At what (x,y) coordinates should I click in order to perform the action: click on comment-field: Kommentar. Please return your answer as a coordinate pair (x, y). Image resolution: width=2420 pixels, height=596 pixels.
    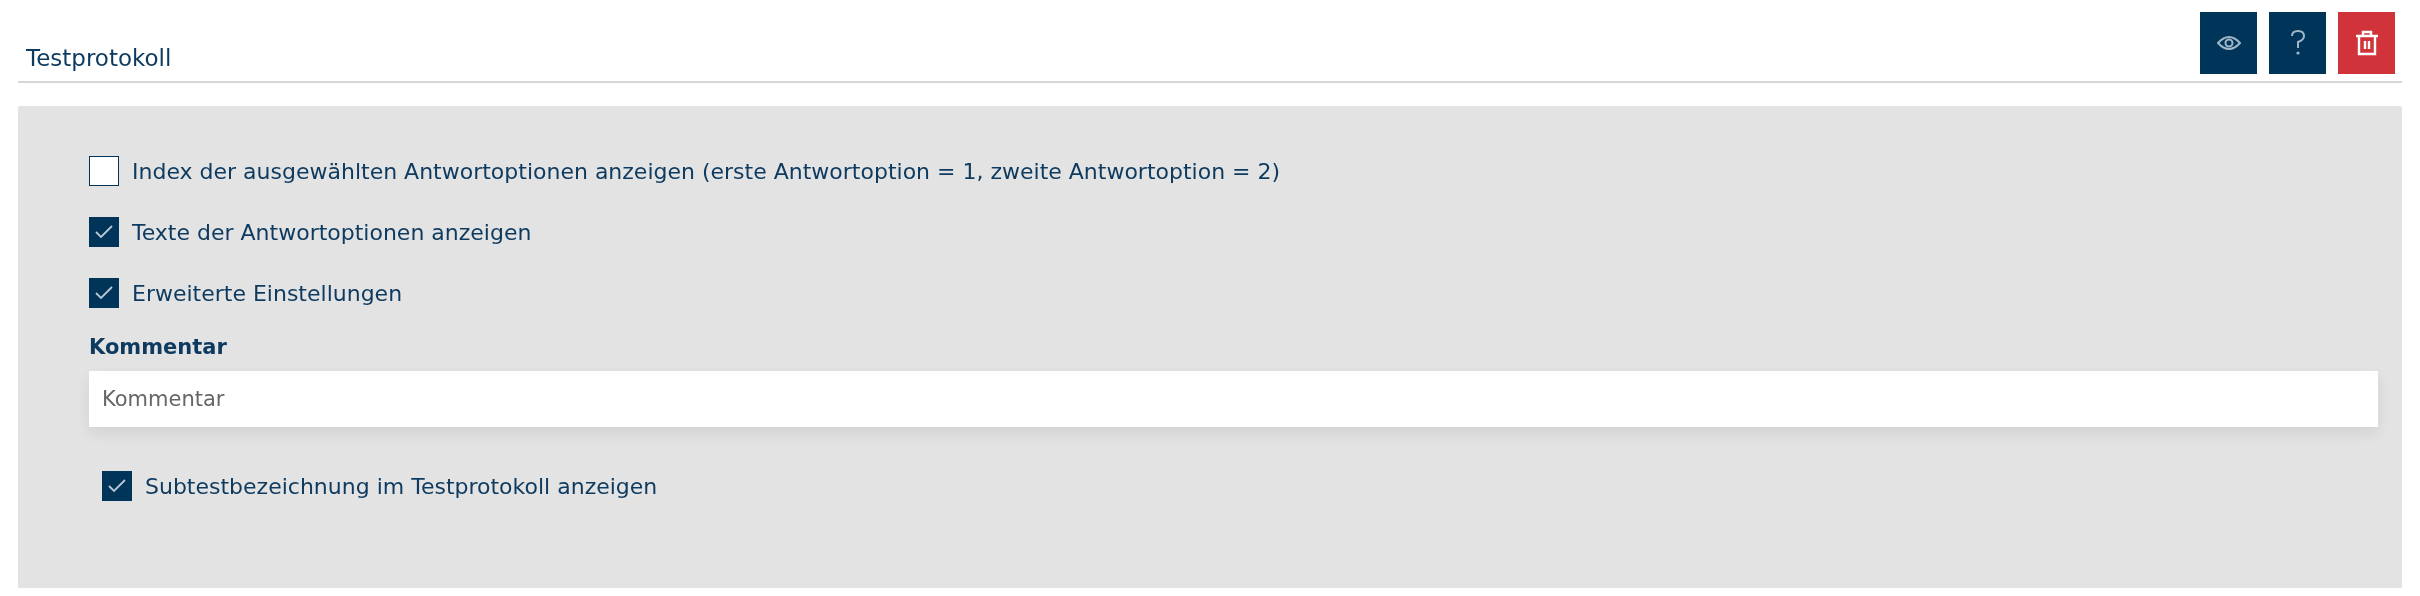
    Looking at the image, I should click on (1233, 399).